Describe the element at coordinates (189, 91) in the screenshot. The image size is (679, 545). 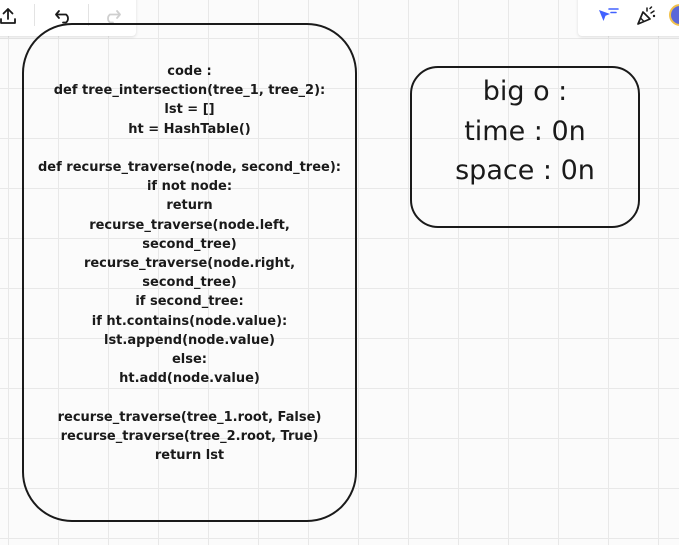
I see `code-line: def tree_intersection(tree_1, tree_2):` at that location.